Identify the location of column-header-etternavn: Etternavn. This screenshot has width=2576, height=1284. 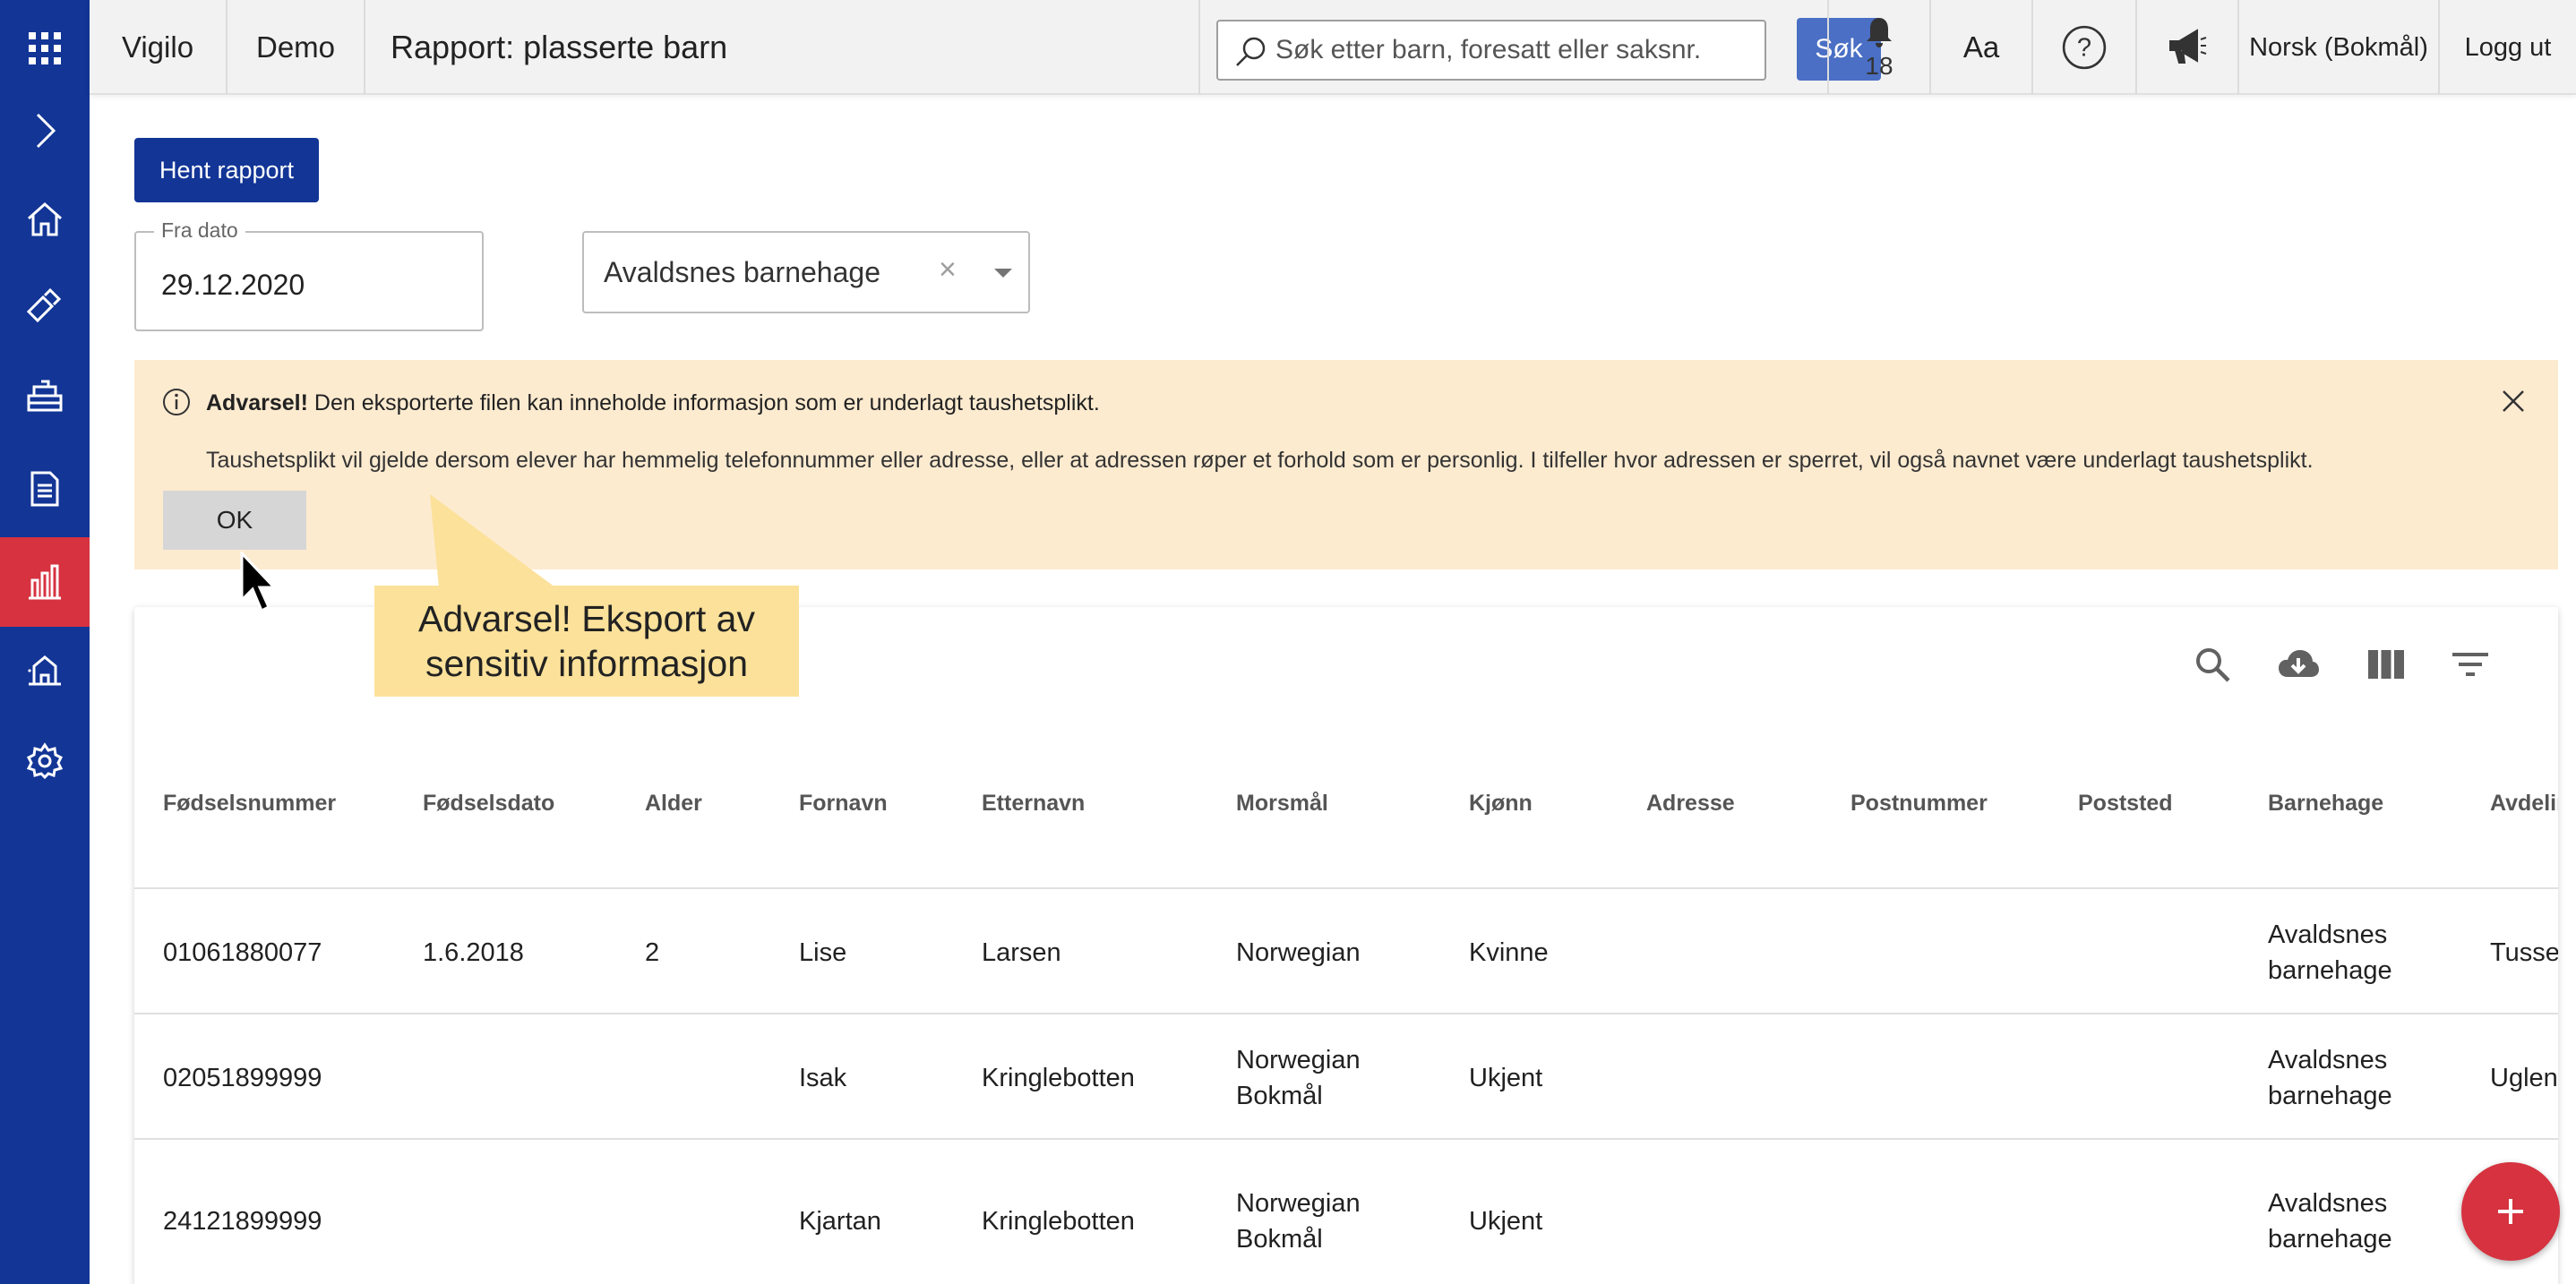
(1033, 804).